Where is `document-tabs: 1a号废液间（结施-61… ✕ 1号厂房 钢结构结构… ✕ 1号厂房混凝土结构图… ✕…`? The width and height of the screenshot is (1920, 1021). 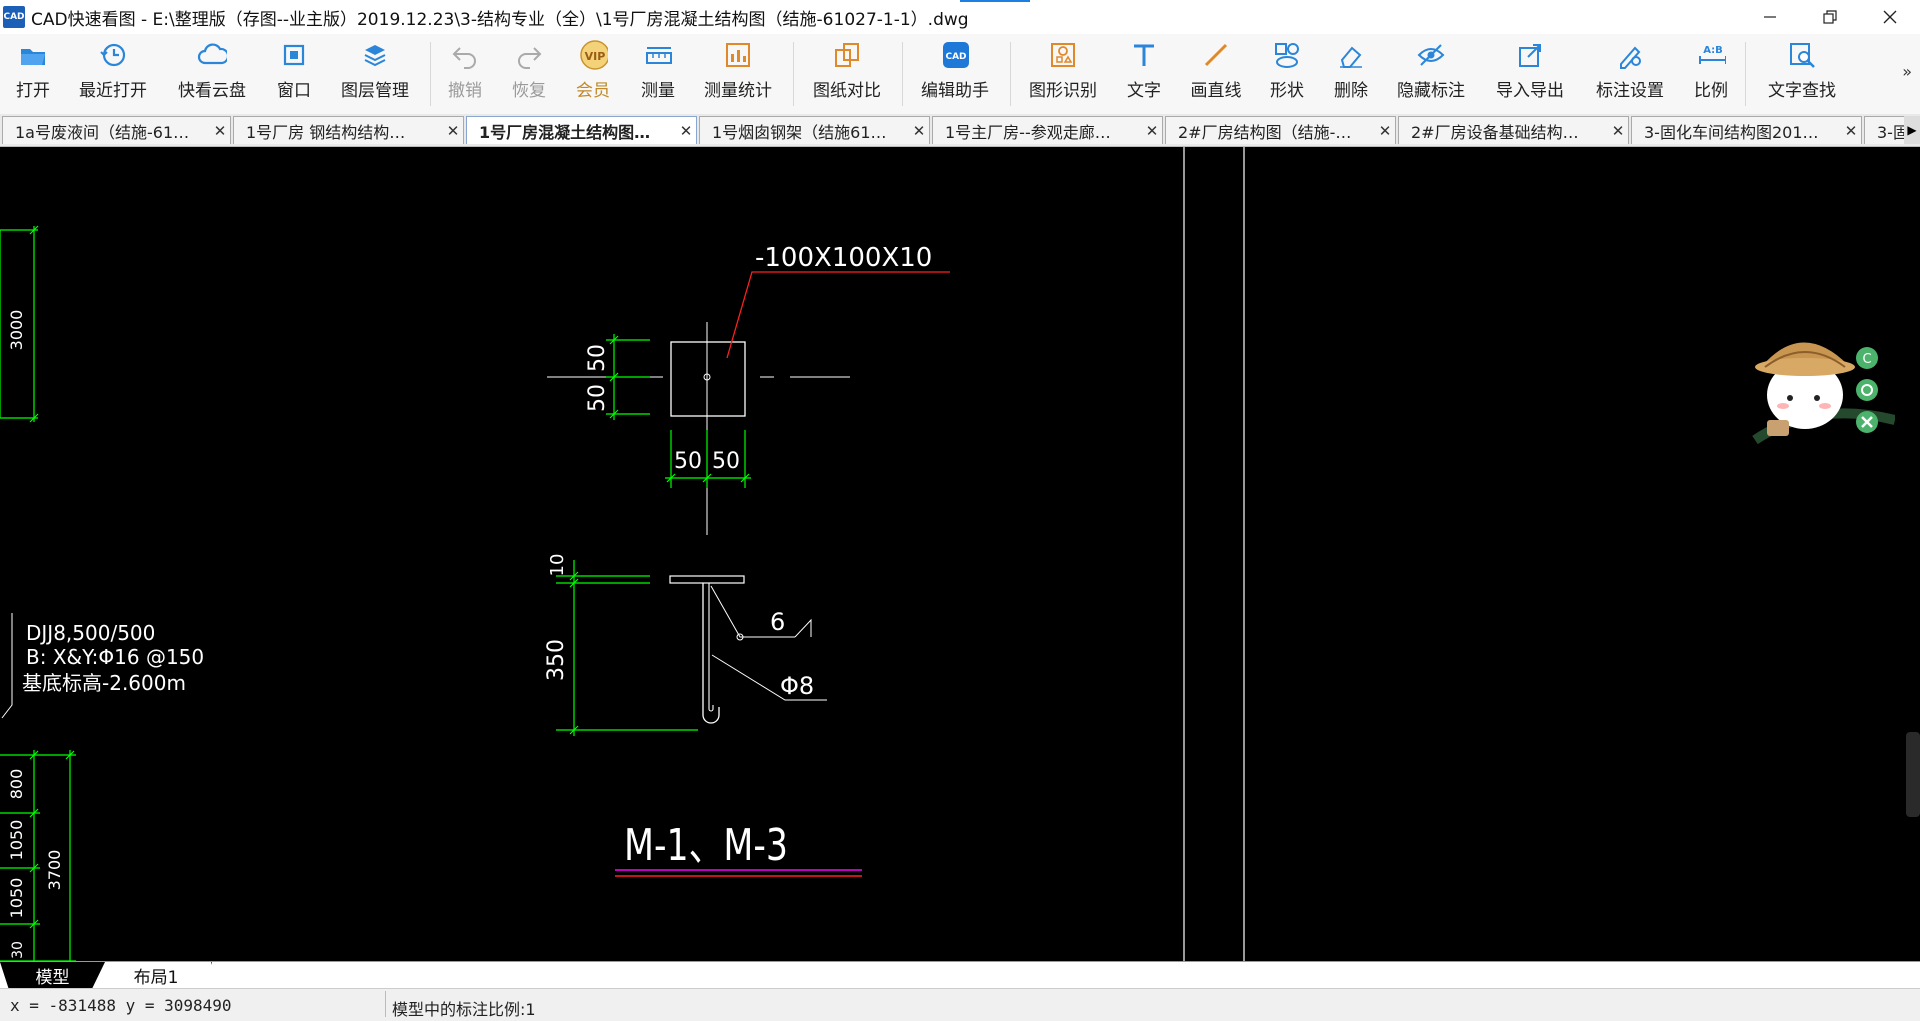
document-tabs: 1a号废液间（结施-61… ✕ 1号厂房 钢结构结构… ✕ 1号厂房混凝土结构图… ✕… is located at coordinates (960, 130).